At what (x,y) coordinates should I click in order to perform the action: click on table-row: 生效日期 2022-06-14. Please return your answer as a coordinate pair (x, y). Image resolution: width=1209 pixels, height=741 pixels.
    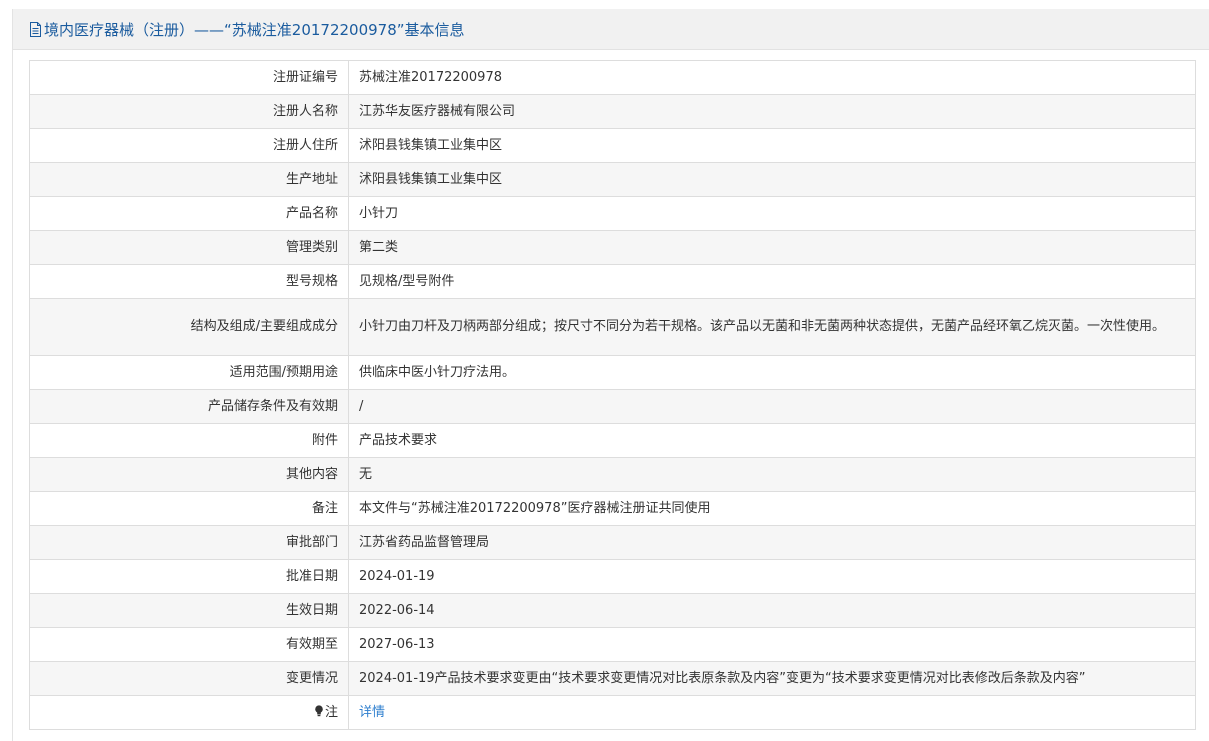
    Looking at the image, I should click on (612, 610).